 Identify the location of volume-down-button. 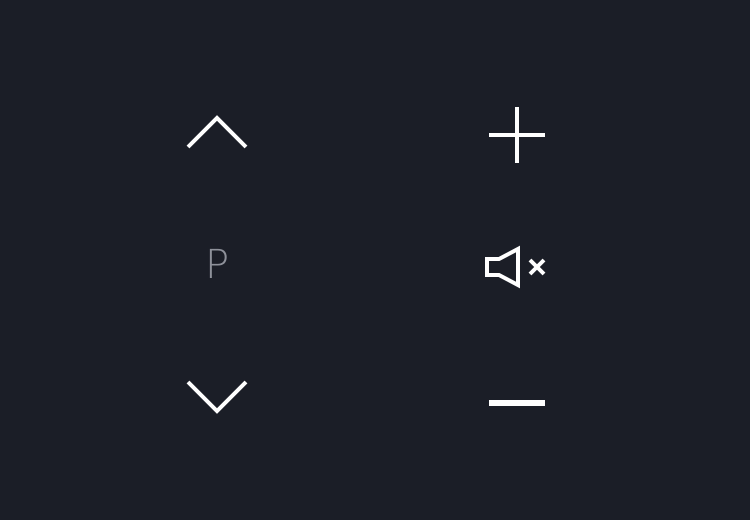
(517, 403).